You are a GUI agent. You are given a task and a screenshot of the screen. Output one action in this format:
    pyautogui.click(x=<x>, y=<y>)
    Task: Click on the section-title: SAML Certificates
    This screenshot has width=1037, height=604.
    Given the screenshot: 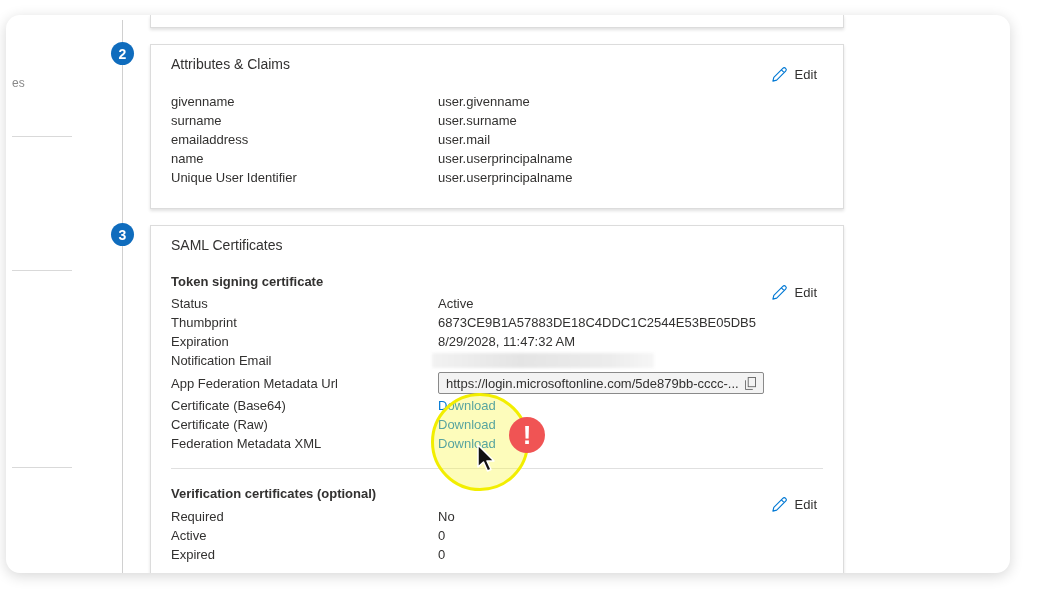 What is the action you would take?
    pyautogui.click(x=227, y=245)
    